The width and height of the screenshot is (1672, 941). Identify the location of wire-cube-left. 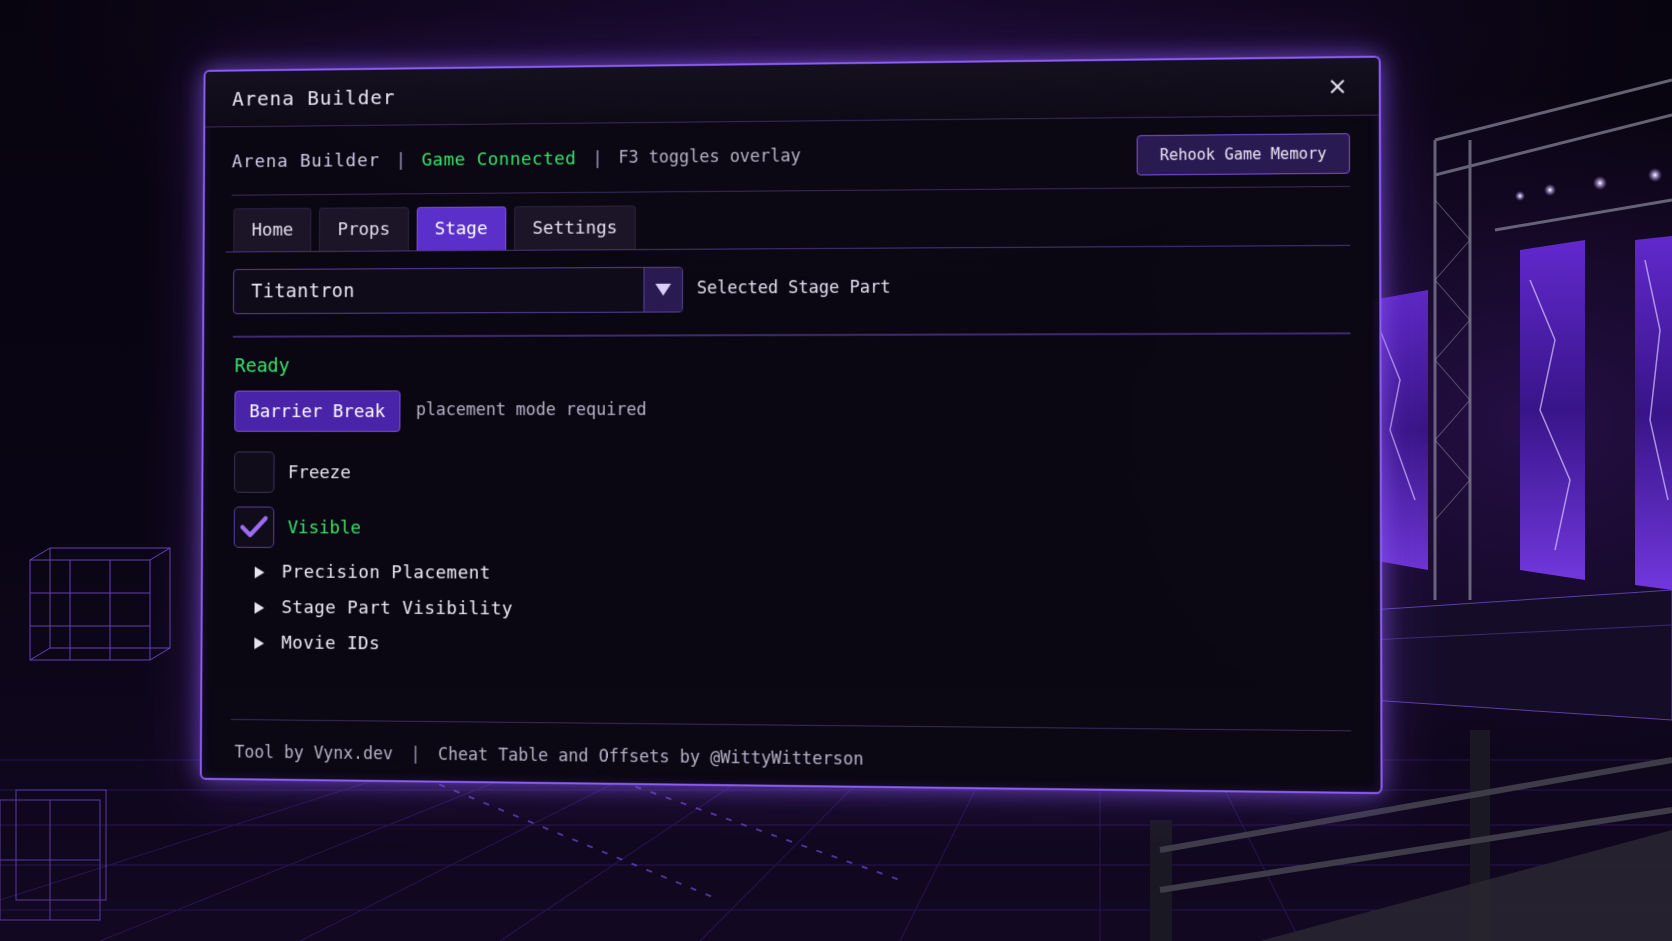
(100, 604).